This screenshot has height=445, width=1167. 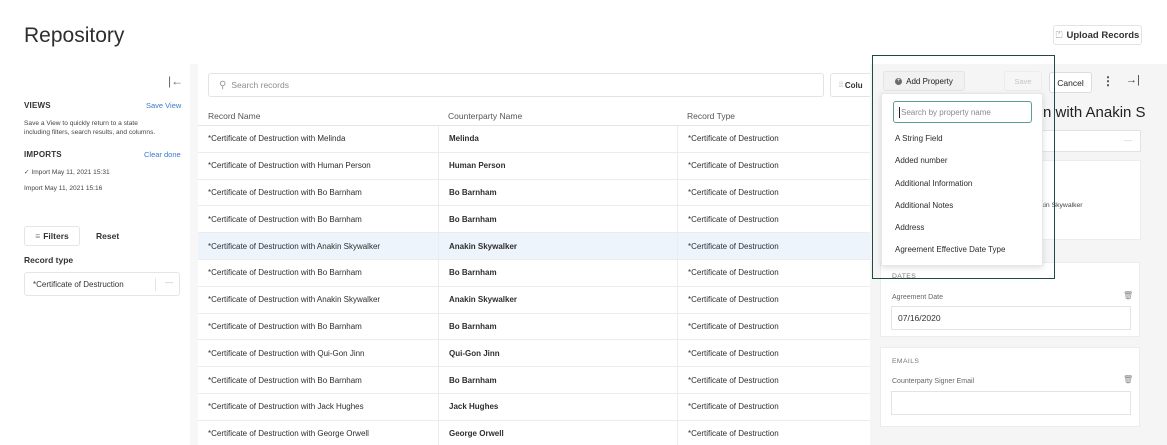 I want to click on counterparty-cell: Human Person, so click(x=557, y=165).